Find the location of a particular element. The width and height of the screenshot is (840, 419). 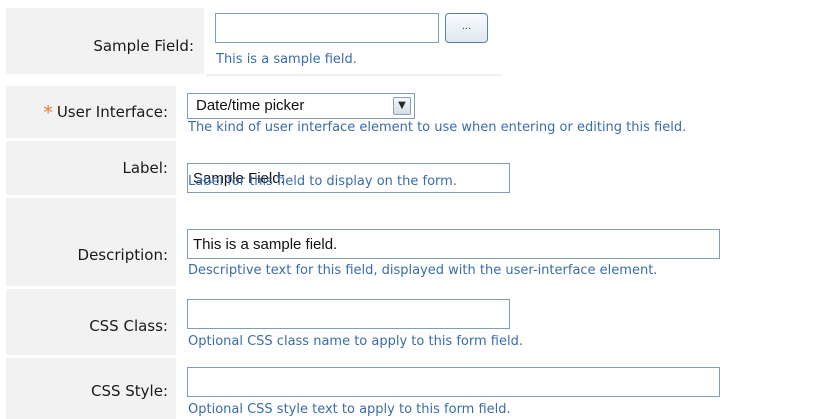

sample-field-input is located at coordinates (327, 28).